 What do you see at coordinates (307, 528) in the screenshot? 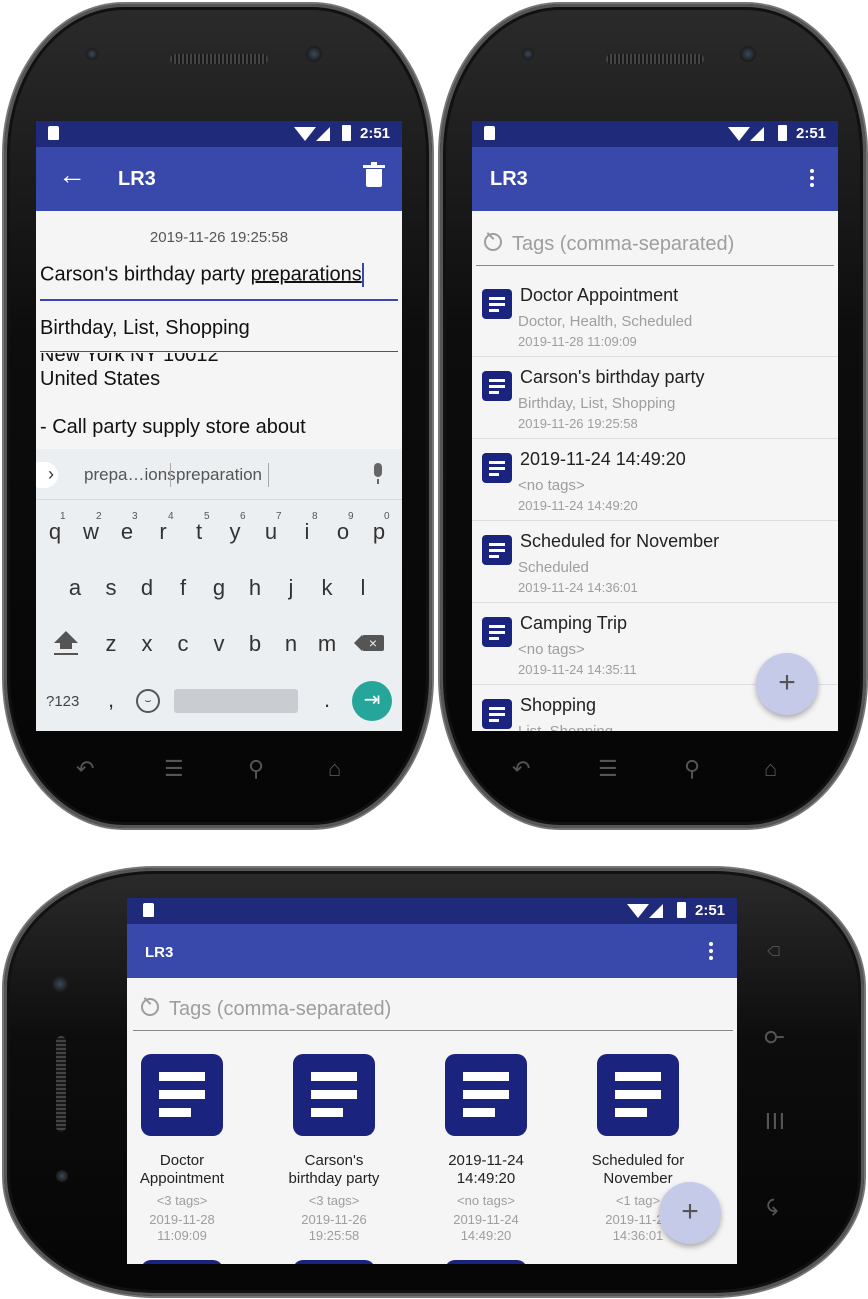
I see `key-i: i8` at bounding box center [307, 528].